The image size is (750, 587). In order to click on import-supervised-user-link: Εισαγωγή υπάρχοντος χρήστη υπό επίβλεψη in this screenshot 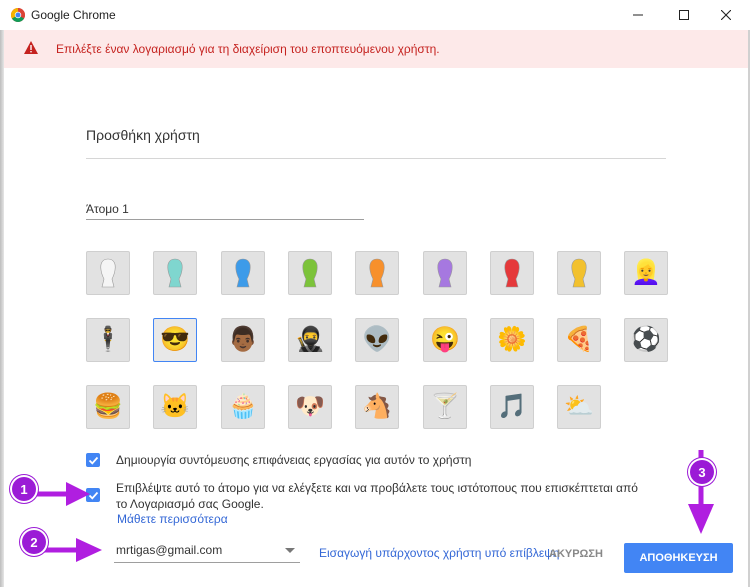, I will do `click(439, 553)`.